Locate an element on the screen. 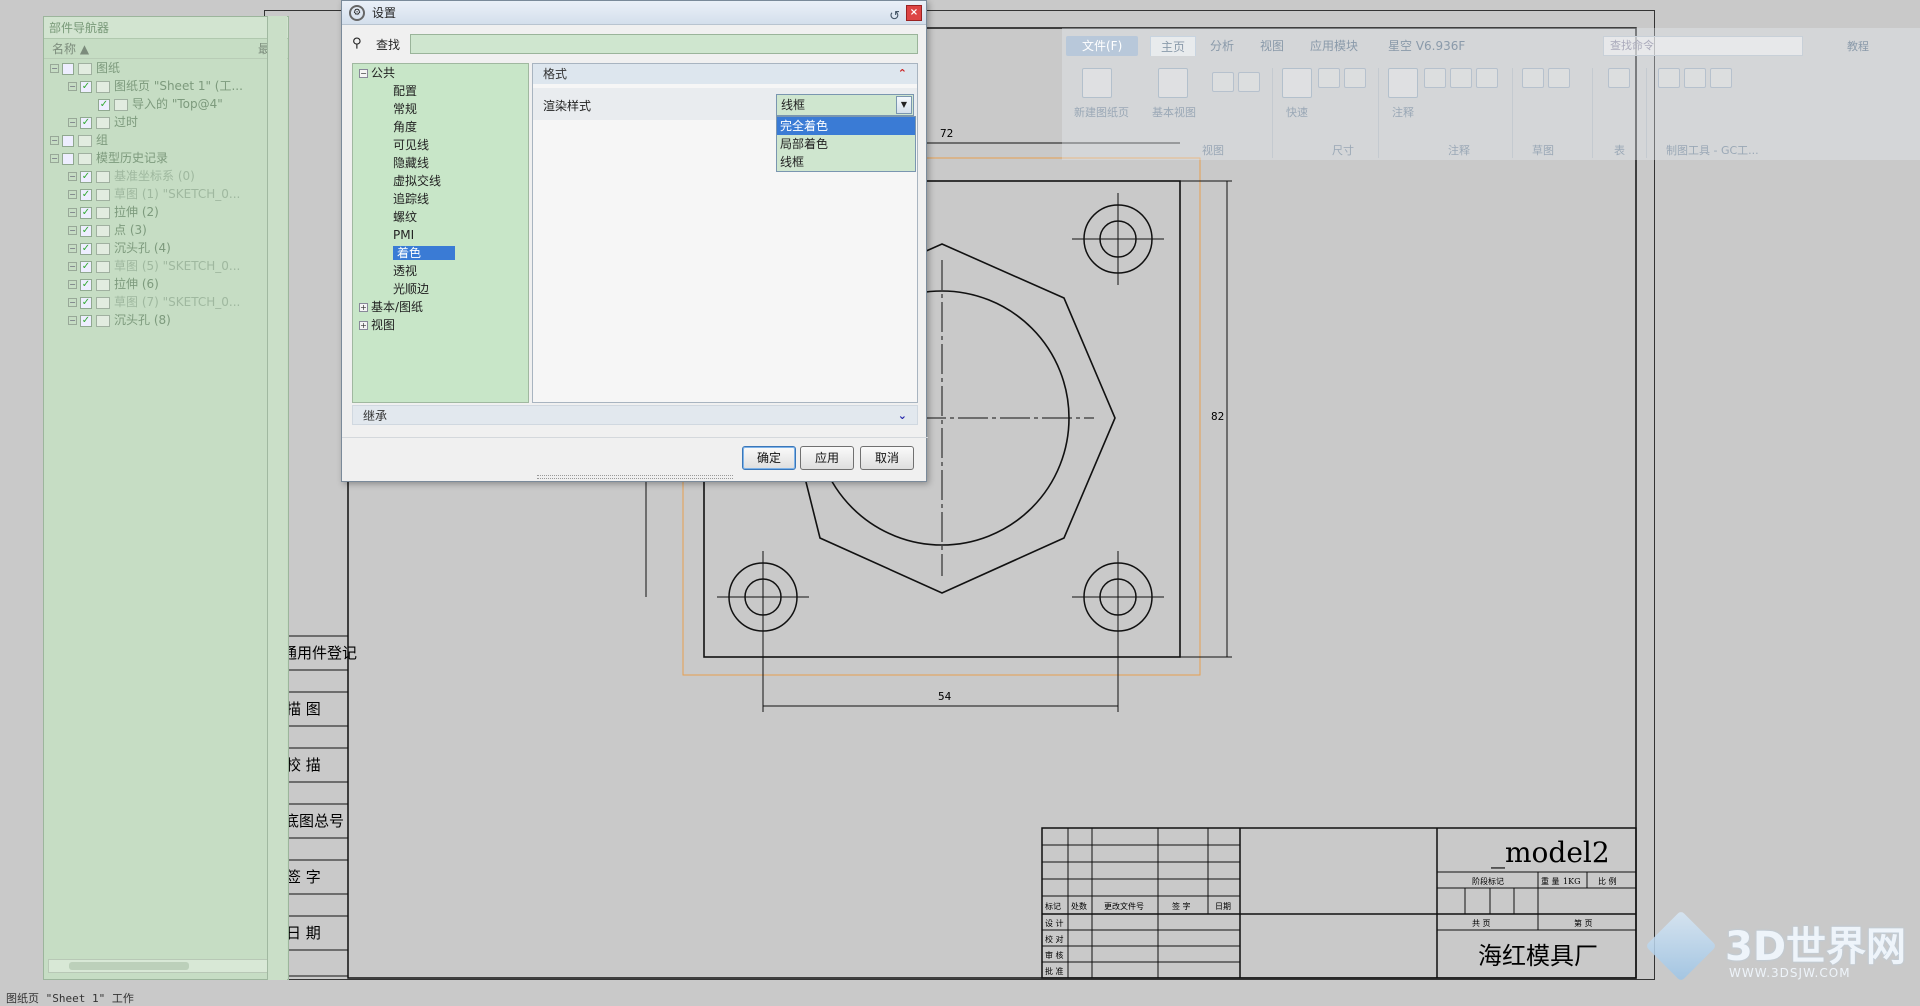 This screenshot has width=1920, height=1006. navigator-row: −✓拉伸 (6)✔ is located at coordinates (166, 284).